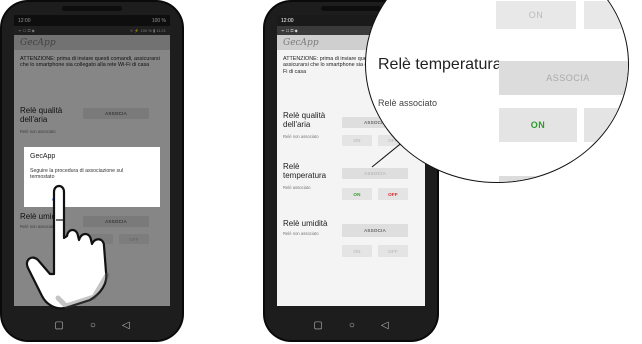  Describe the element at coordinates (606, 125) in the screenshot. I see `zoom-off-button: OFF` at that location.